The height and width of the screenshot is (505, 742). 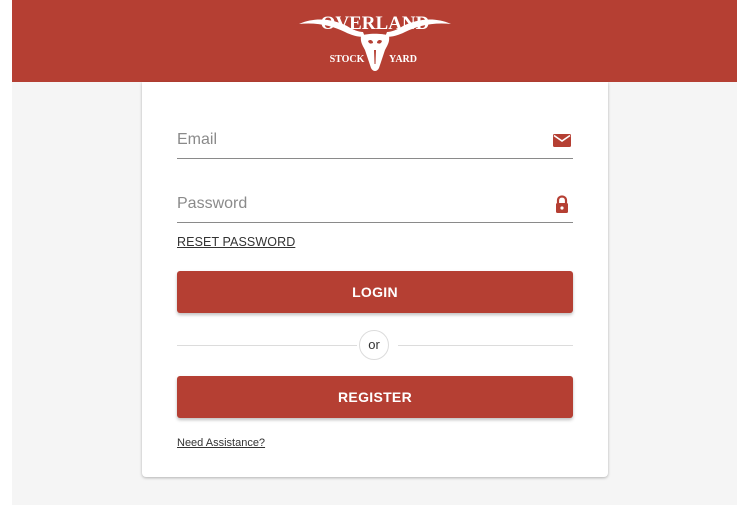 What do you see at coordinates (374, 52) in the screenshot?
I see `longhorn-steer-skull-icon` at bounding box center [374, 52].